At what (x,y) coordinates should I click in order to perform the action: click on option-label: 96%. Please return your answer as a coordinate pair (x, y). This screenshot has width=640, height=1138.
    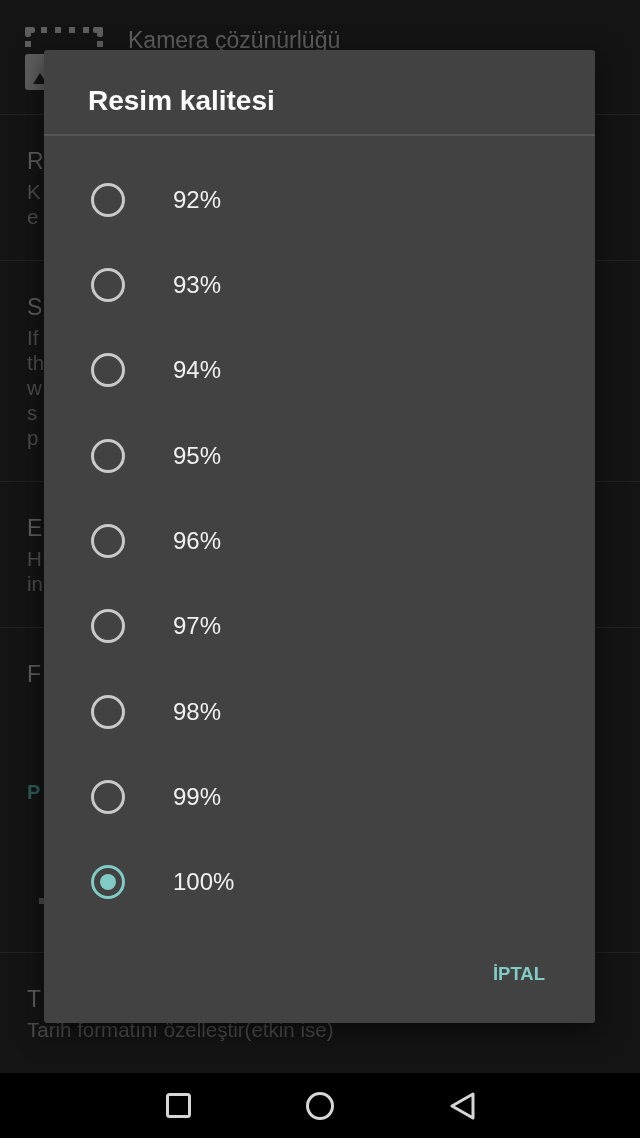
    Looking at the image, I should click on (197, 540).